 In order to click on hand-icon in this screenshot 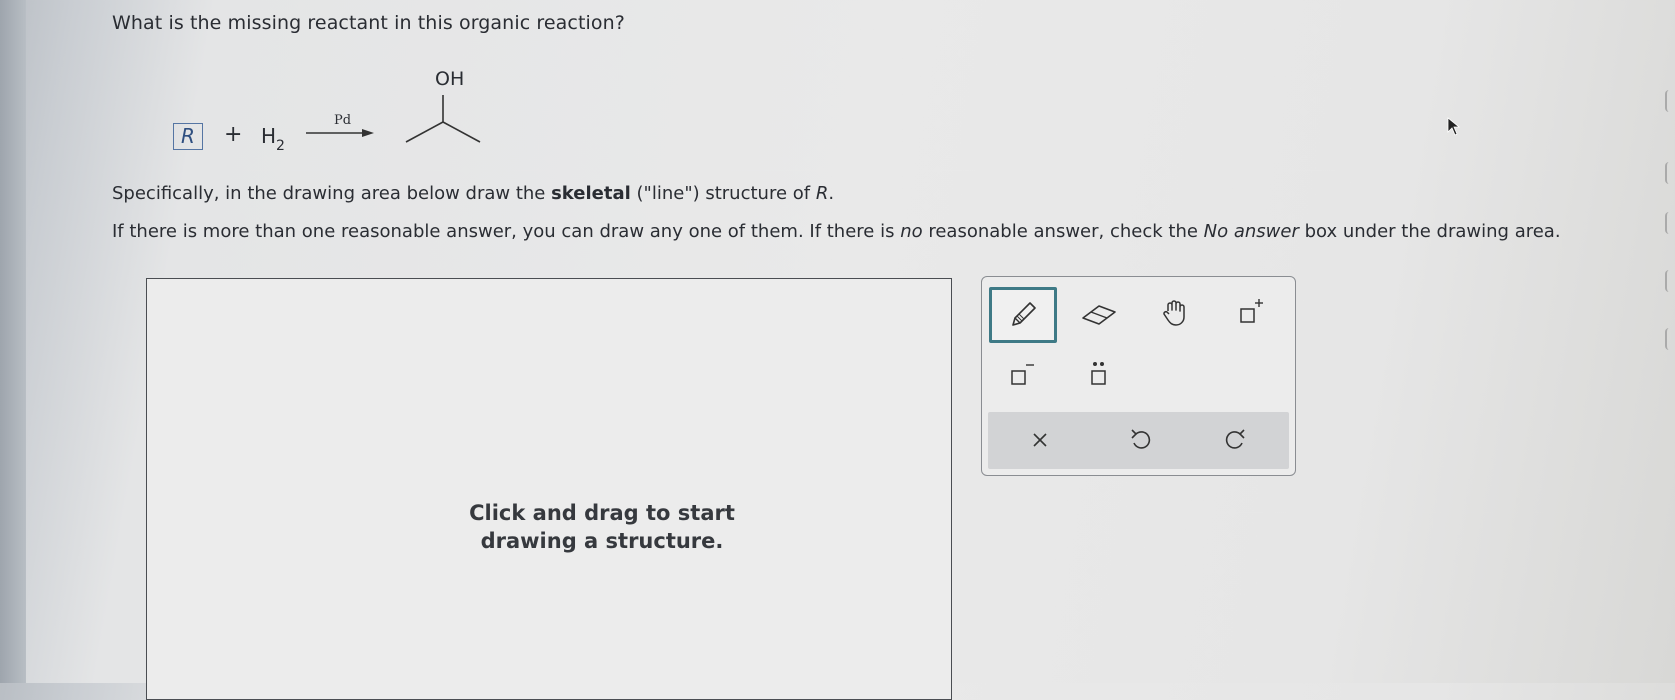, I will do `click(1174, 313)`.